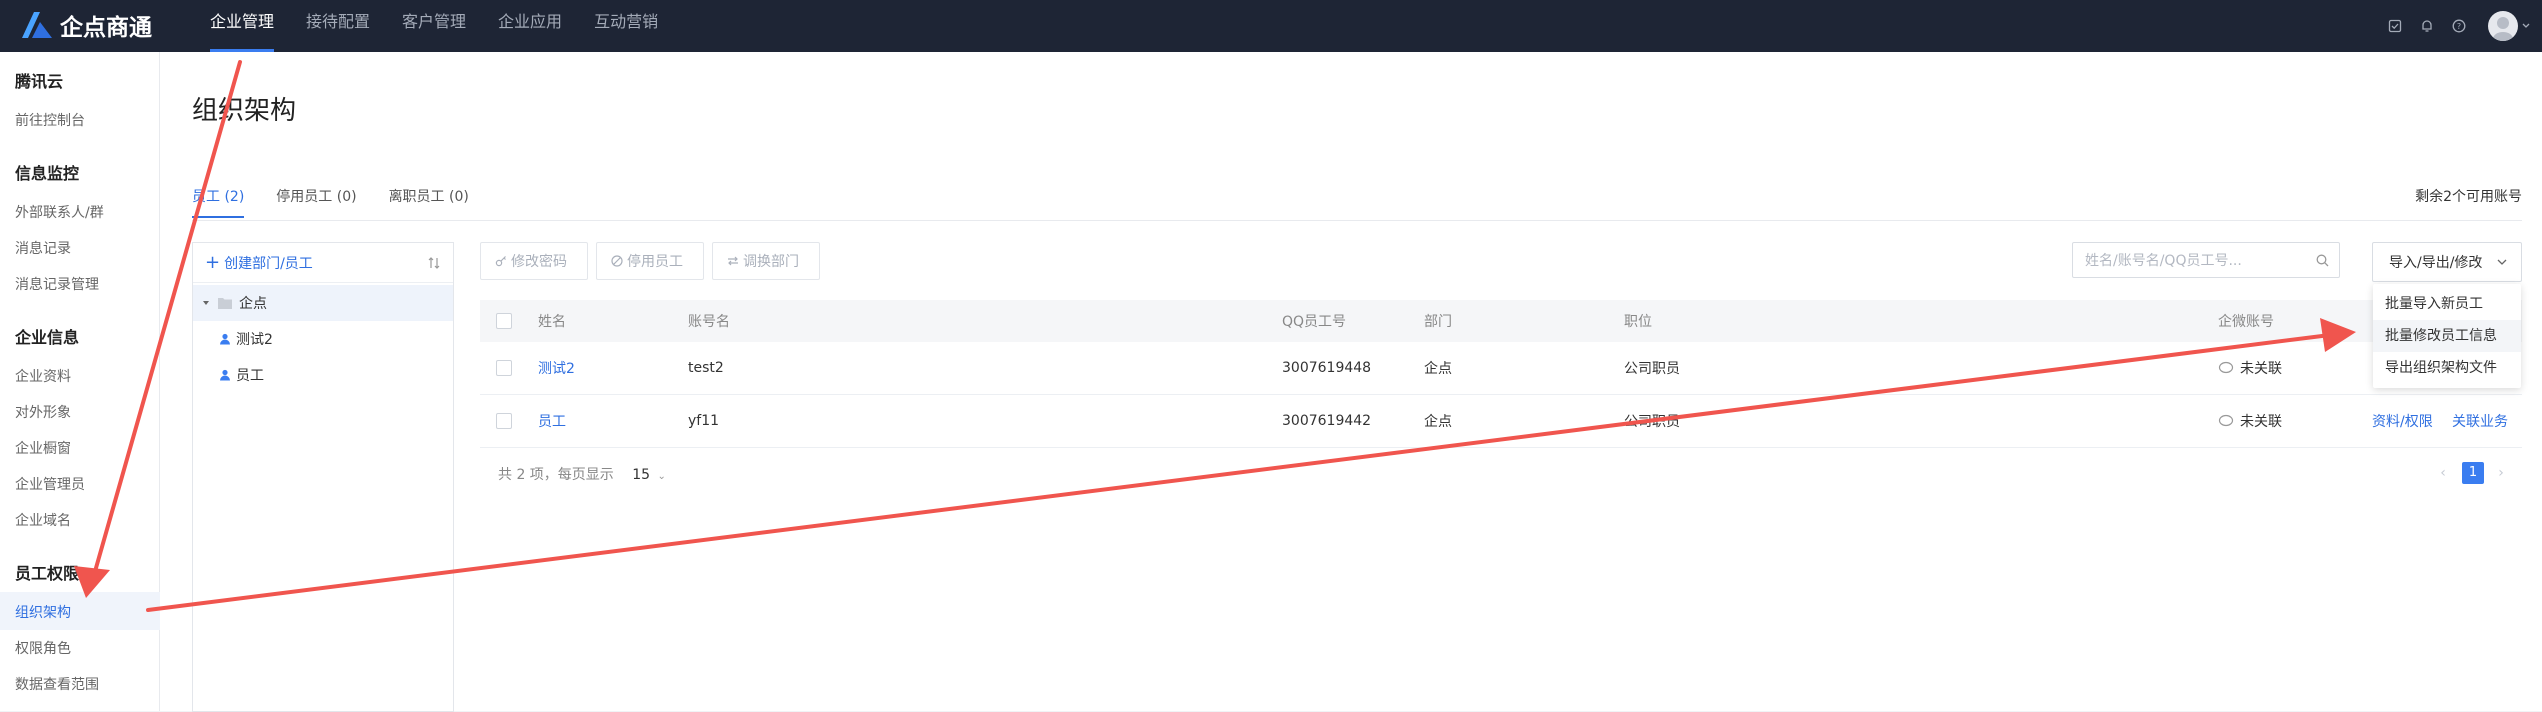  Describe the element at coordinates (254, 340) in the screenshot. I see `tree-node-member-label: 测试2` at that location.